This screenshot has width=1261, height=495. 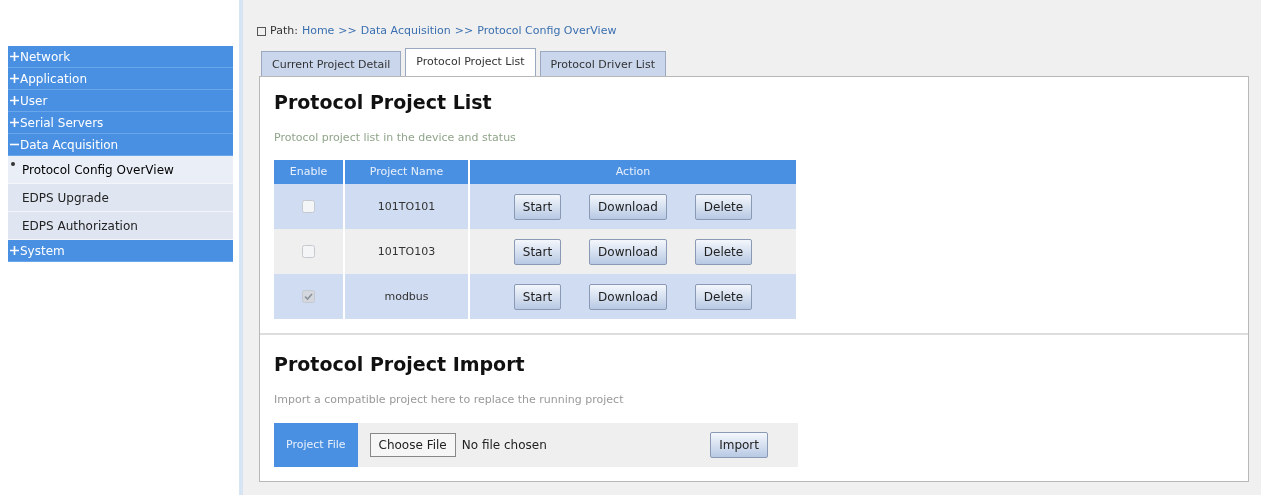 I want to click on square-icon, so click(x=261, y=31).